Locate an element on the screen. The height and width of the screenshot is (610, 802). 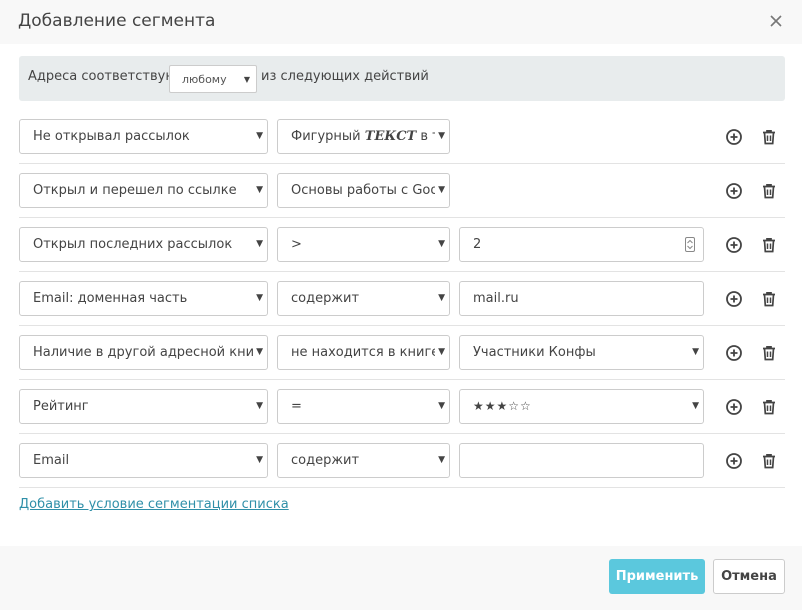
dialog-footer: Применить Отмена is located at coordinates (401, 578).